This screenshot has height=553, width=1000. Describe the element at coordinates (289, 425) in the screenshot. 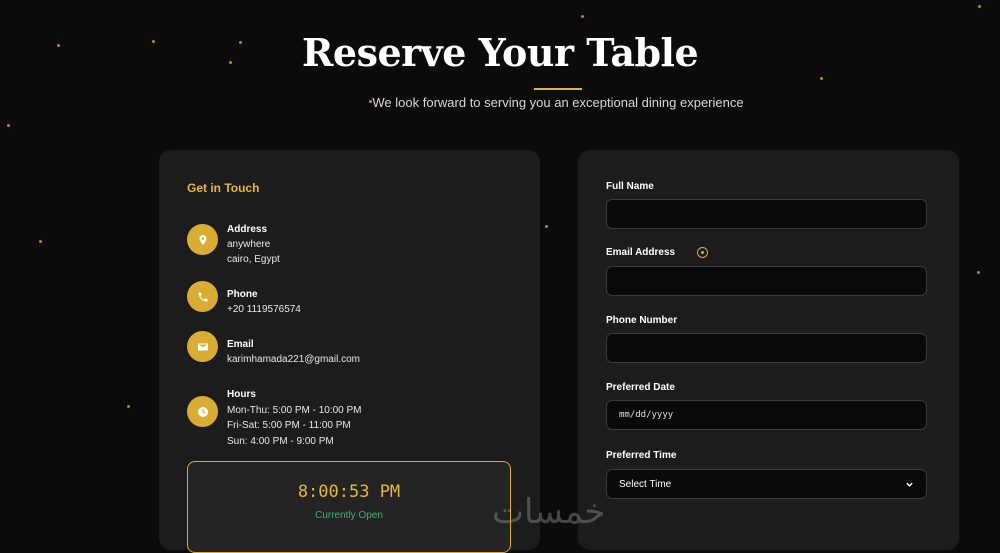

I see `hours-line-2: Fri-Sat: 5:00 PM - 11:00 PM` at that location.